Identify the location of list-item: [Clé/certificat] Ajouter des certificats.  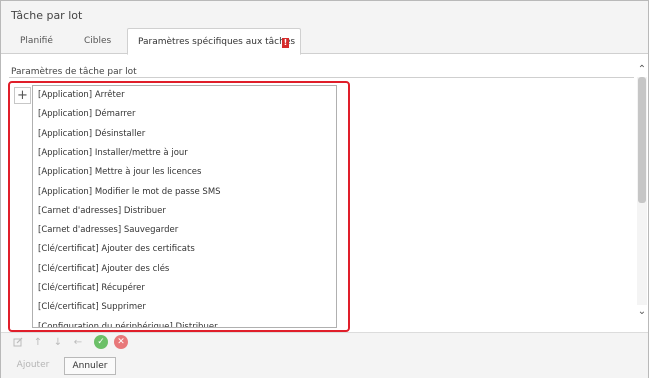
(116, 249).